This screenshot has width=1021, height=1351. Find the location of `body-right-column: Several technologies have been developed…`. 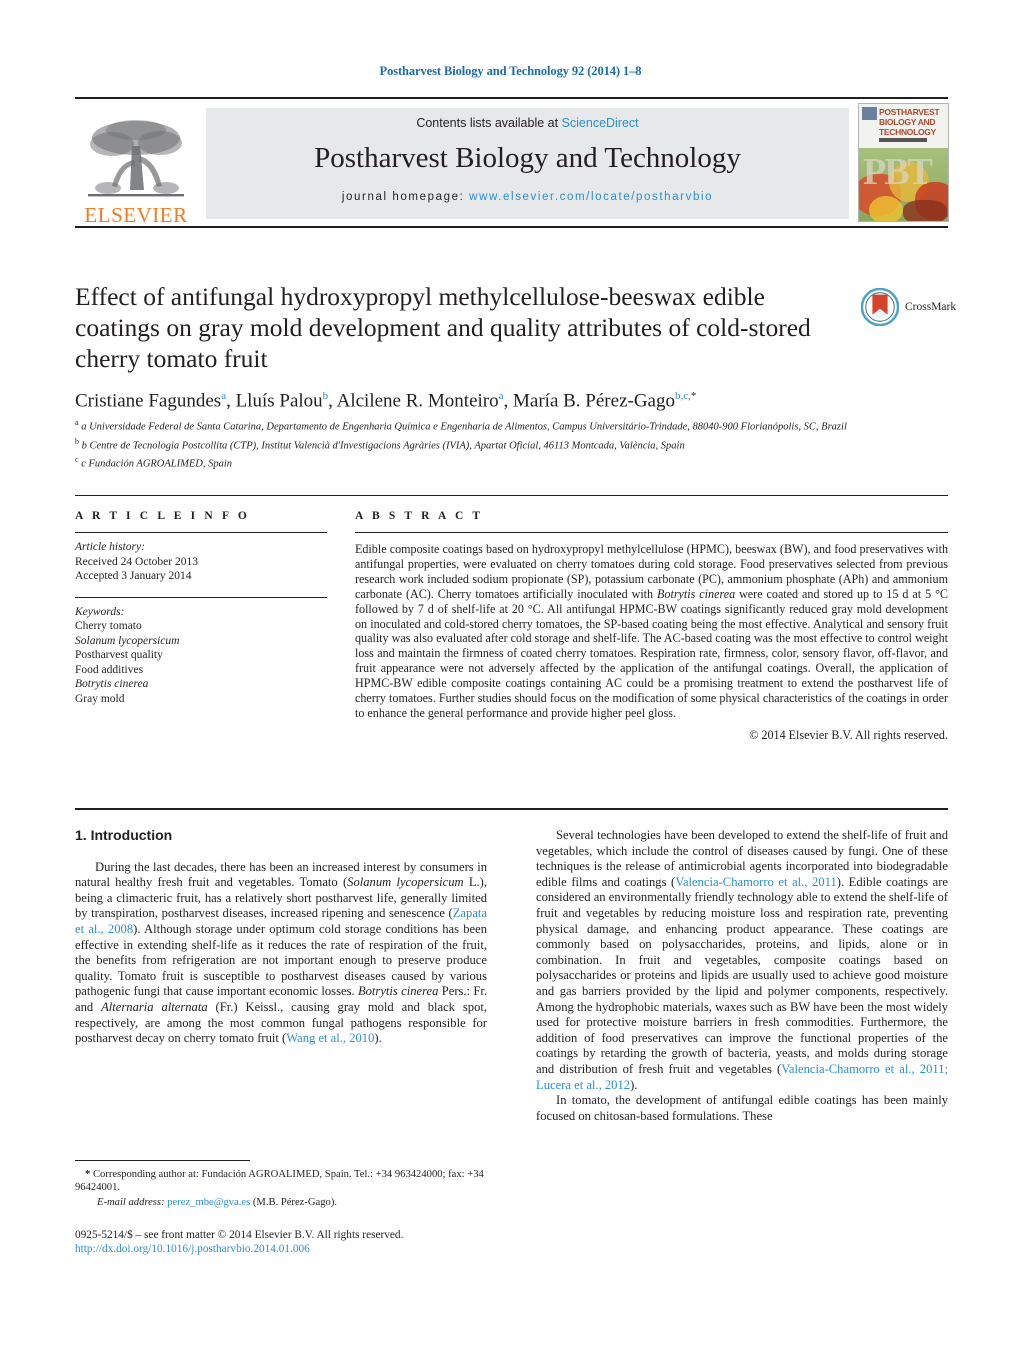

body-right-column: Several technologies have been developed… is located at coordinates (742, 976).